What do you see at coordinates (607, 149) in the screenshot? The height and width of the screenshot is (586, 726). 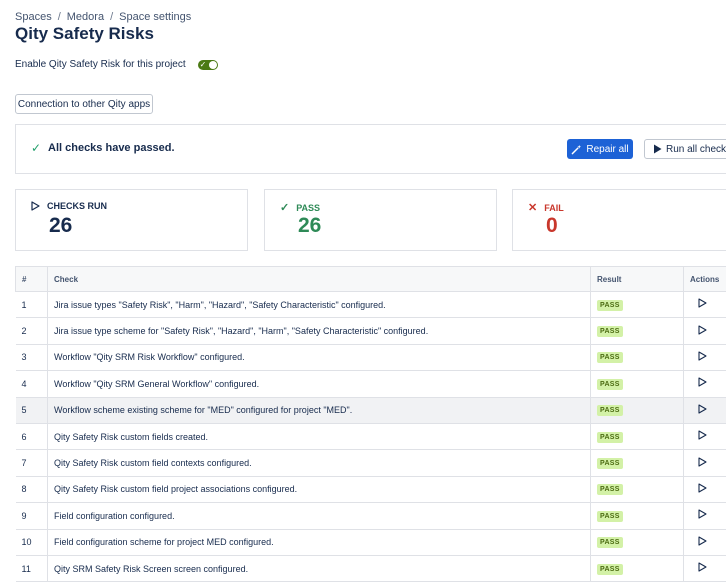 I see `repair-all-label: Repair all` at bounding box center [607, 149].